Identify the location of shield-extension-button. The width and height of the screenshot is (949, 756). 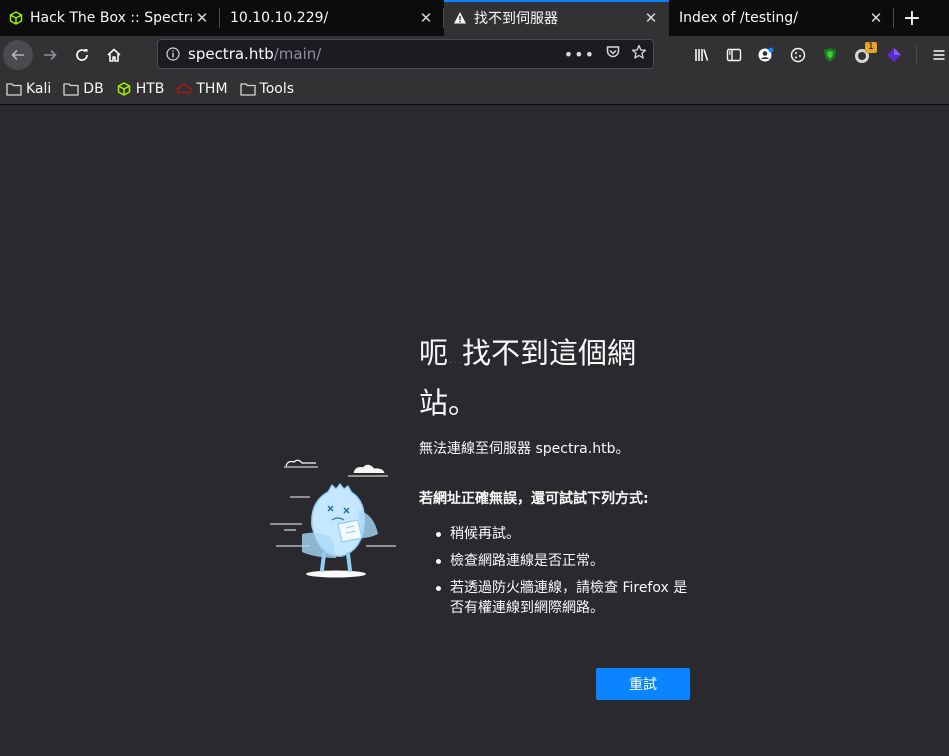
(830, 55).